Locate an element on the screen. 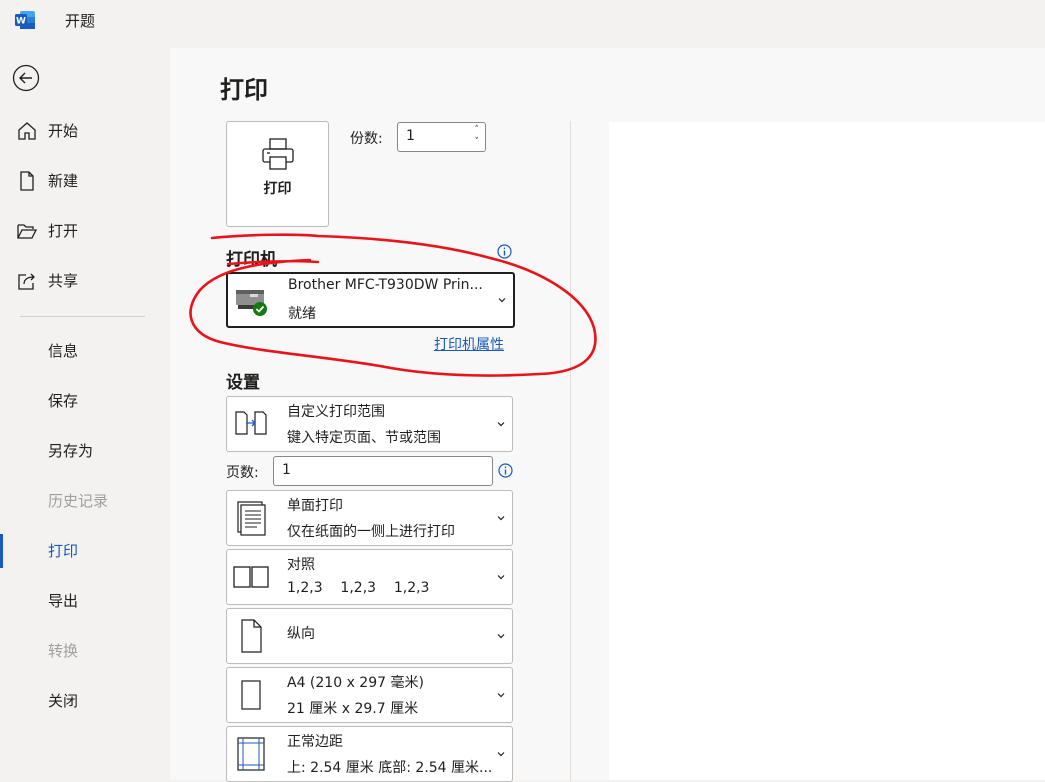  one-sided-page-icon is located at coordinates (251, 518).